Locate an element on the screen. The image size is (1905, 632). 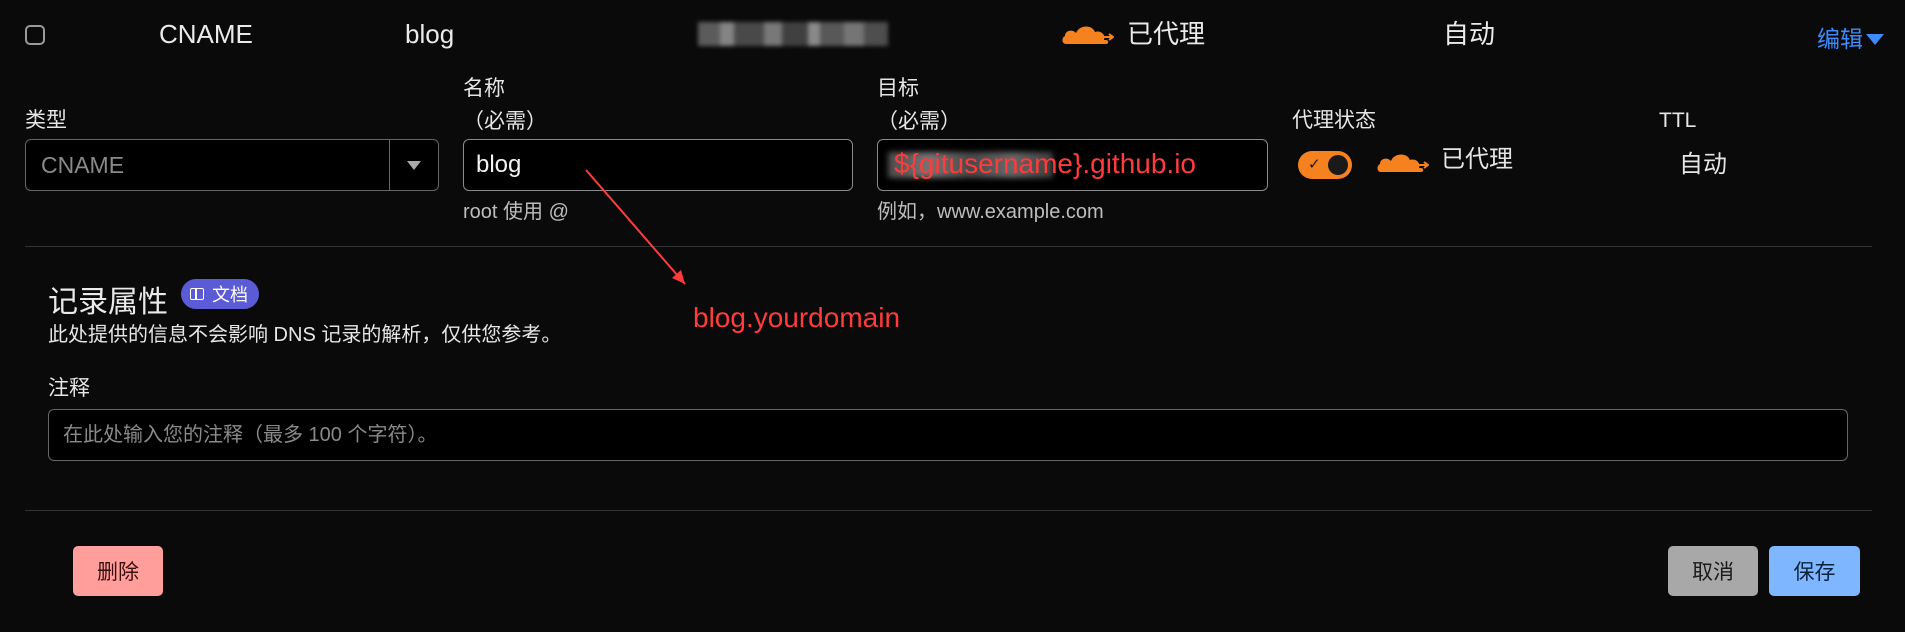
edit-label: 编辑 is located at coordinates (1840, 39).